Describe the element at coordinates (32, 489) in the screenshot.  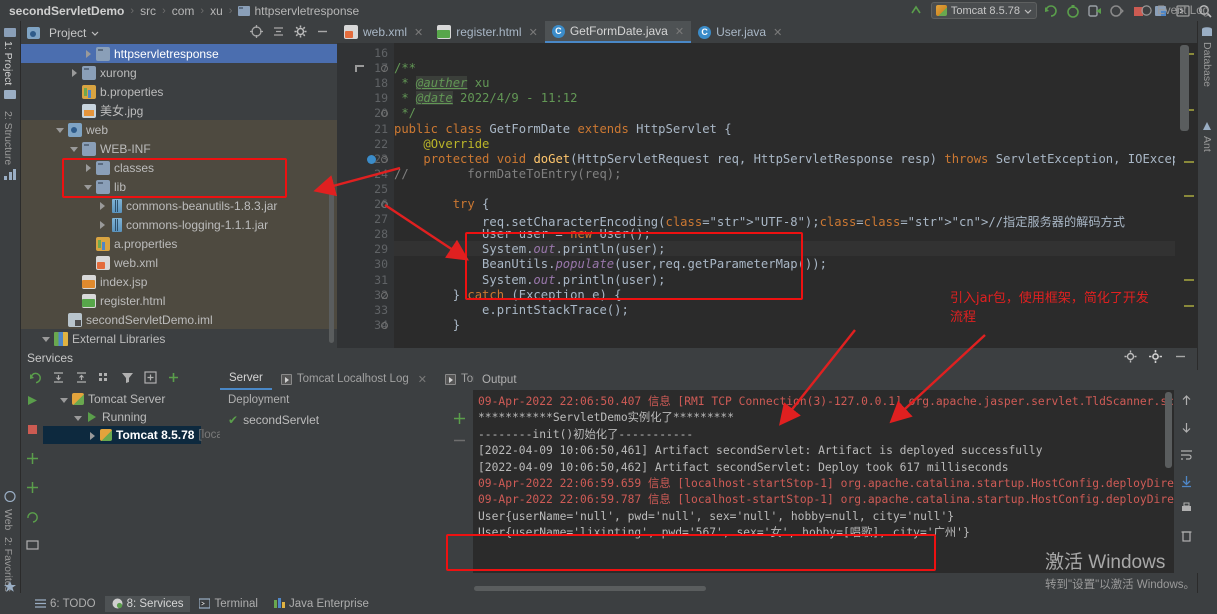
I see `restart-icon` at that location.